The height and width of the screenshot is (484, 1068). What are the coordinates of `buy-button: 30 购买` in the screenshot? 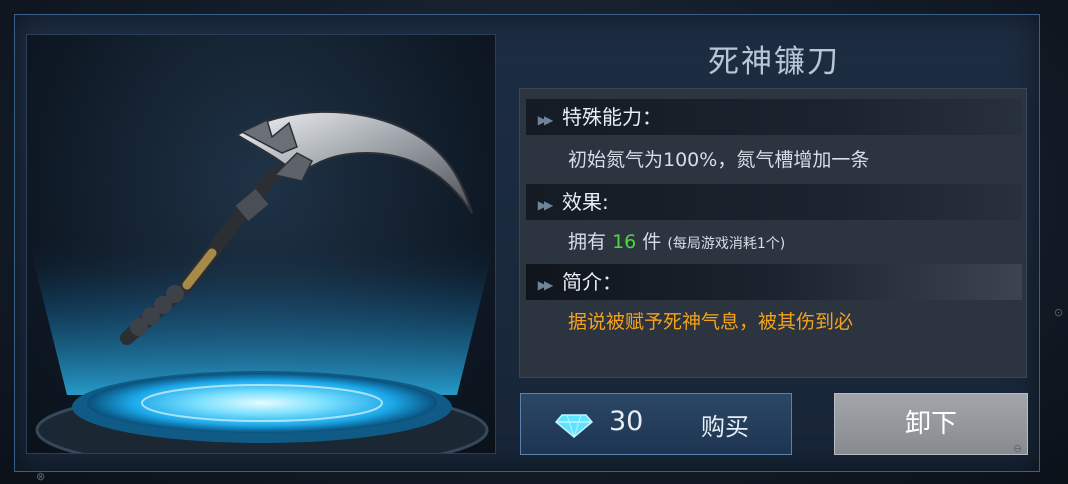 It's located at (656, 424).